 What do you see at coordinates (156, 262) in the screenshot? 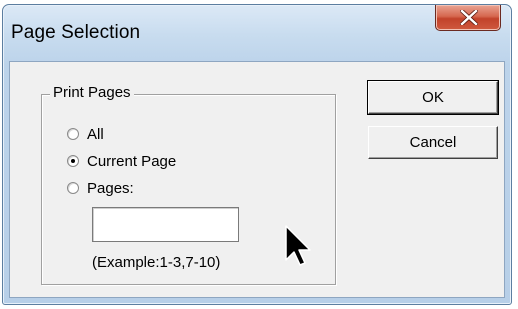
I see `example-hint: (Example:1-3,7-10)` at bounding box center [156, 262].